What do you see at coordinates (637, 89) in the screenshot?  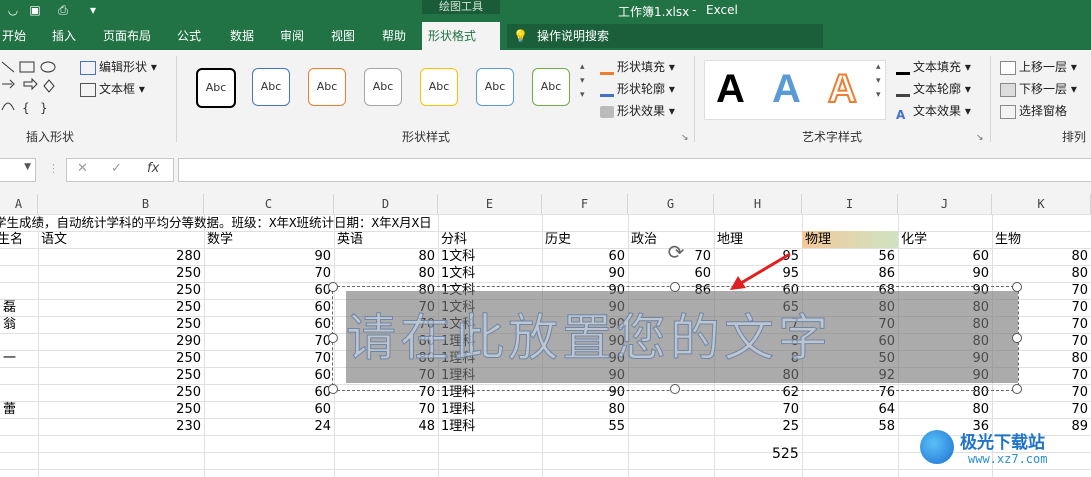 I see `shape-outline-button: 形状轮廓 ▾` at bounding box center [637, 89].